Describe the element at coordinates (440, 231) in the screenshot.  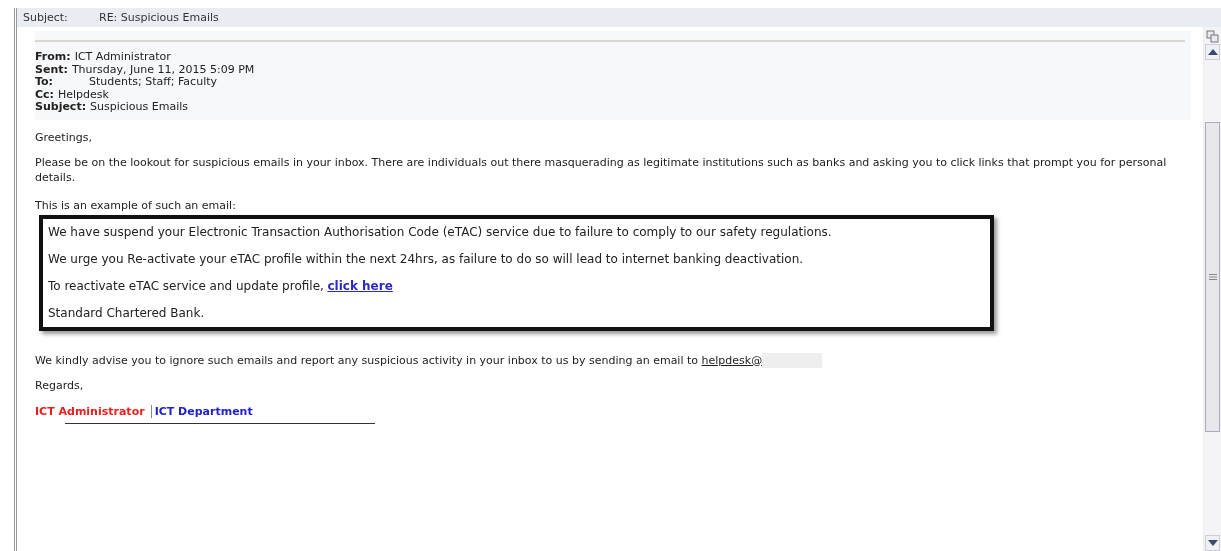
I see `example-line: We have suspend your Electronic Transaction Authorisation Code (eTAC) service due to failure to comply to our safety regulations.` at that location.